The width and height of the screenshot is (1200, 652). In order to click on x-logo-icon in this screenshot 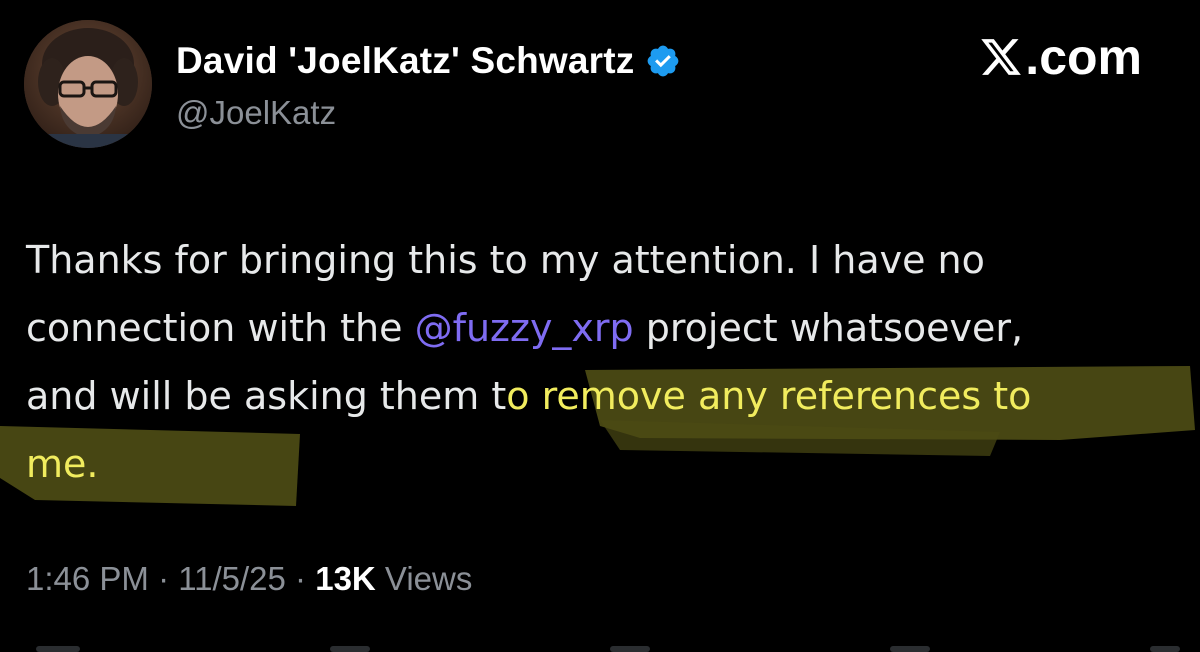, I will do `click(1001, 57)`.